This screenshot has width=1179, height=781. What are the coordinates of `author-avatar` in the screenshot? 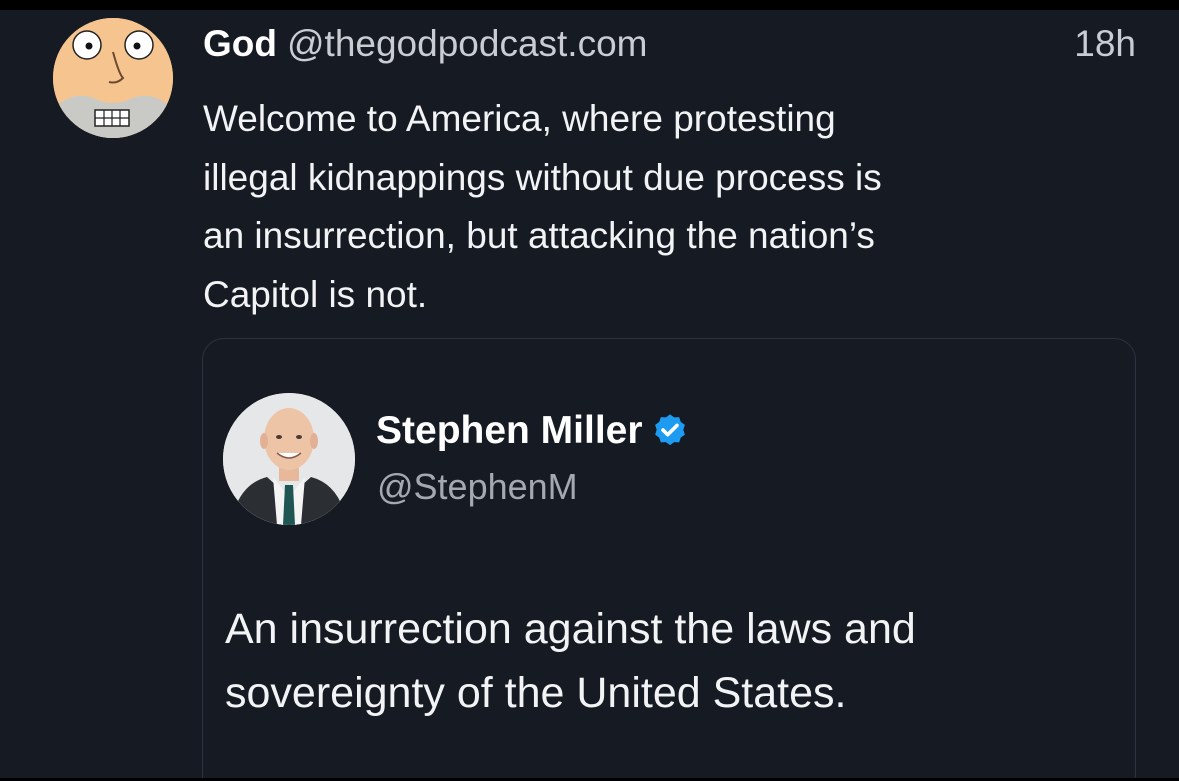 It's located at (113, 78).